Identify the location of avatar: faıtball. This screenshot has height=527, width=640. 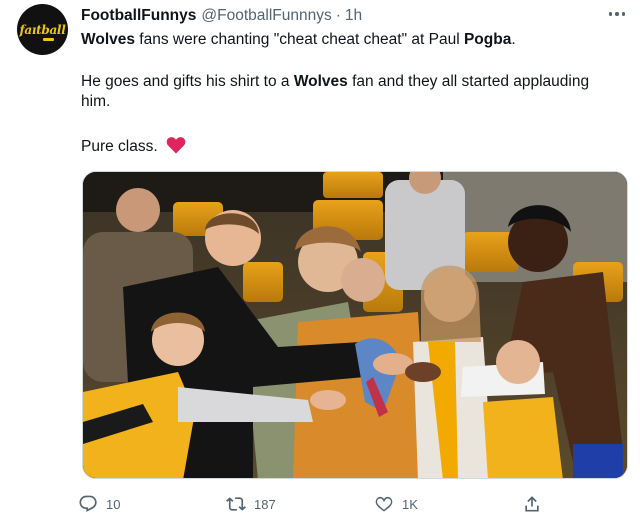
(42, 29).